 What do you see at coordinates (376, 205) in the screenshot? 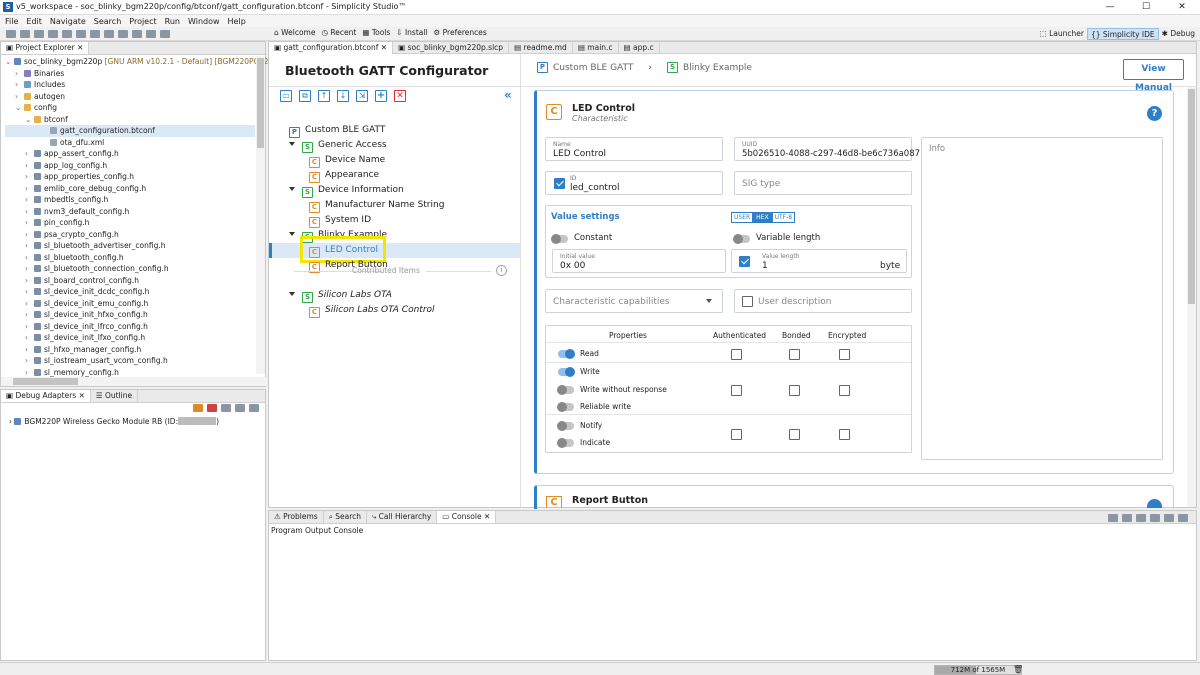
I see `gatt-tree-item: C Manufacturer Name String` at bounding box center [376, 205].